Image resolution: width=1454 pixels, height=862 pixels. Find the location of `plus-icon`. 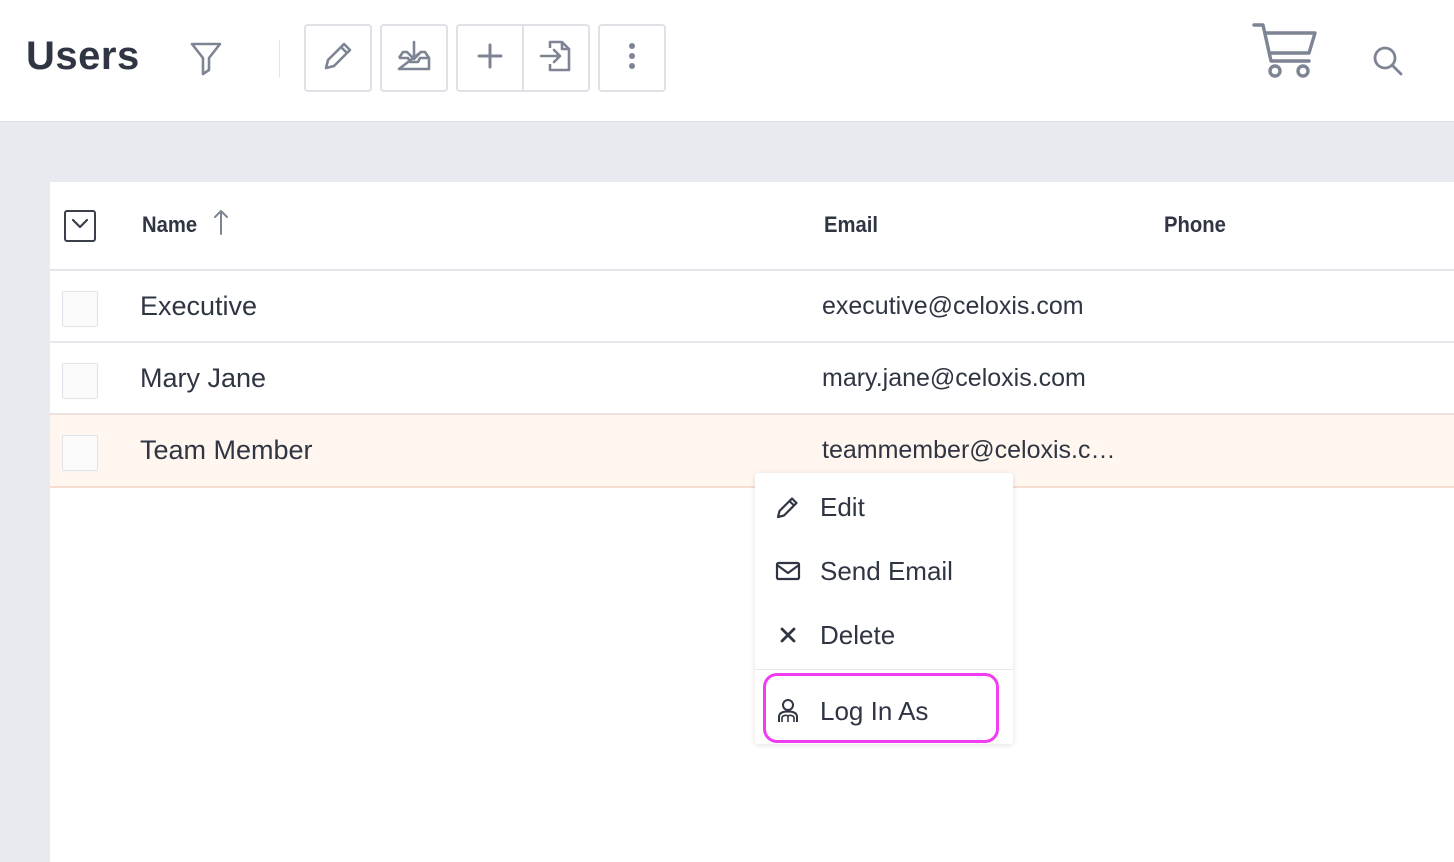

plus-icon is located at coordinates (490, 58).